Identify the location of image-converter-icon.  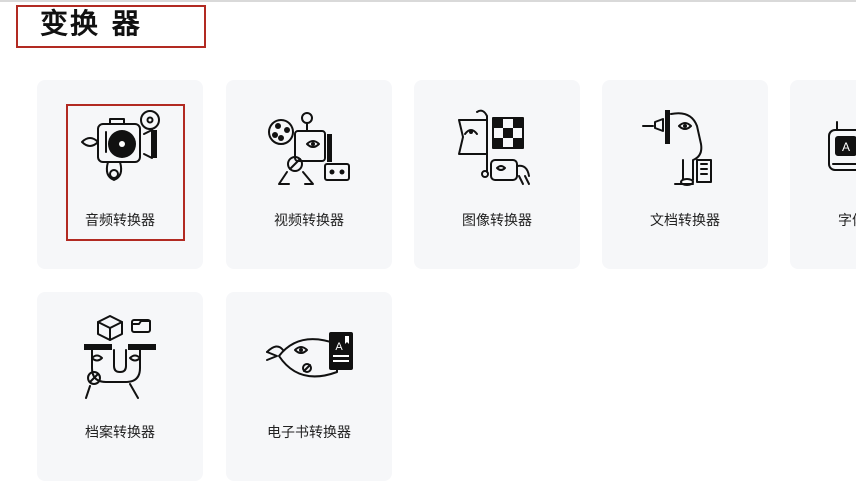
(494, 147).